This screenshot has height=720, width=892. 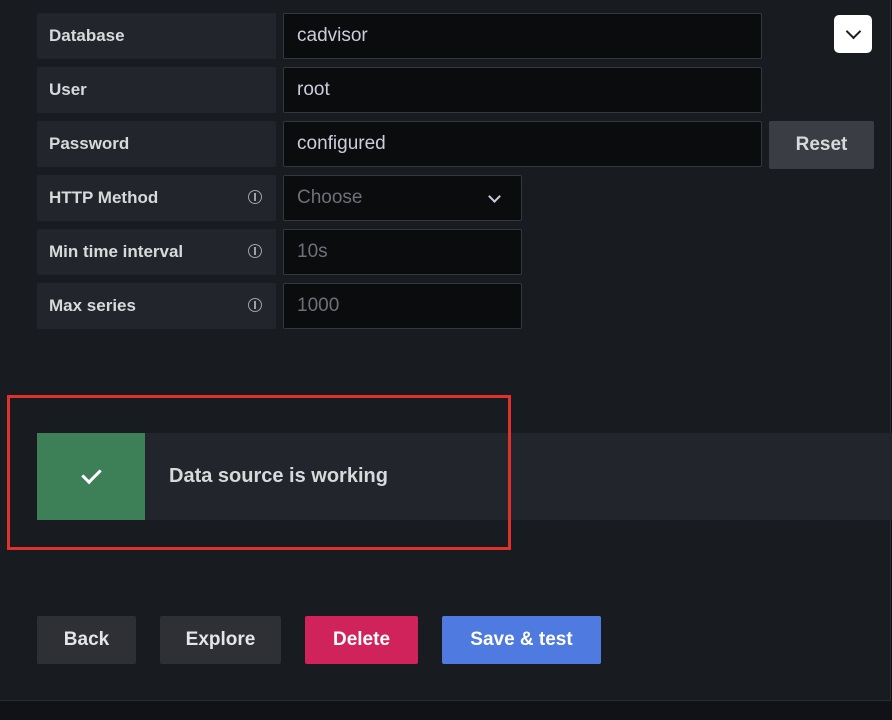 What do you see at coordinates (522, 144) in the screenshot?
I see `password-input: configured` at bounding box center [522, 144].